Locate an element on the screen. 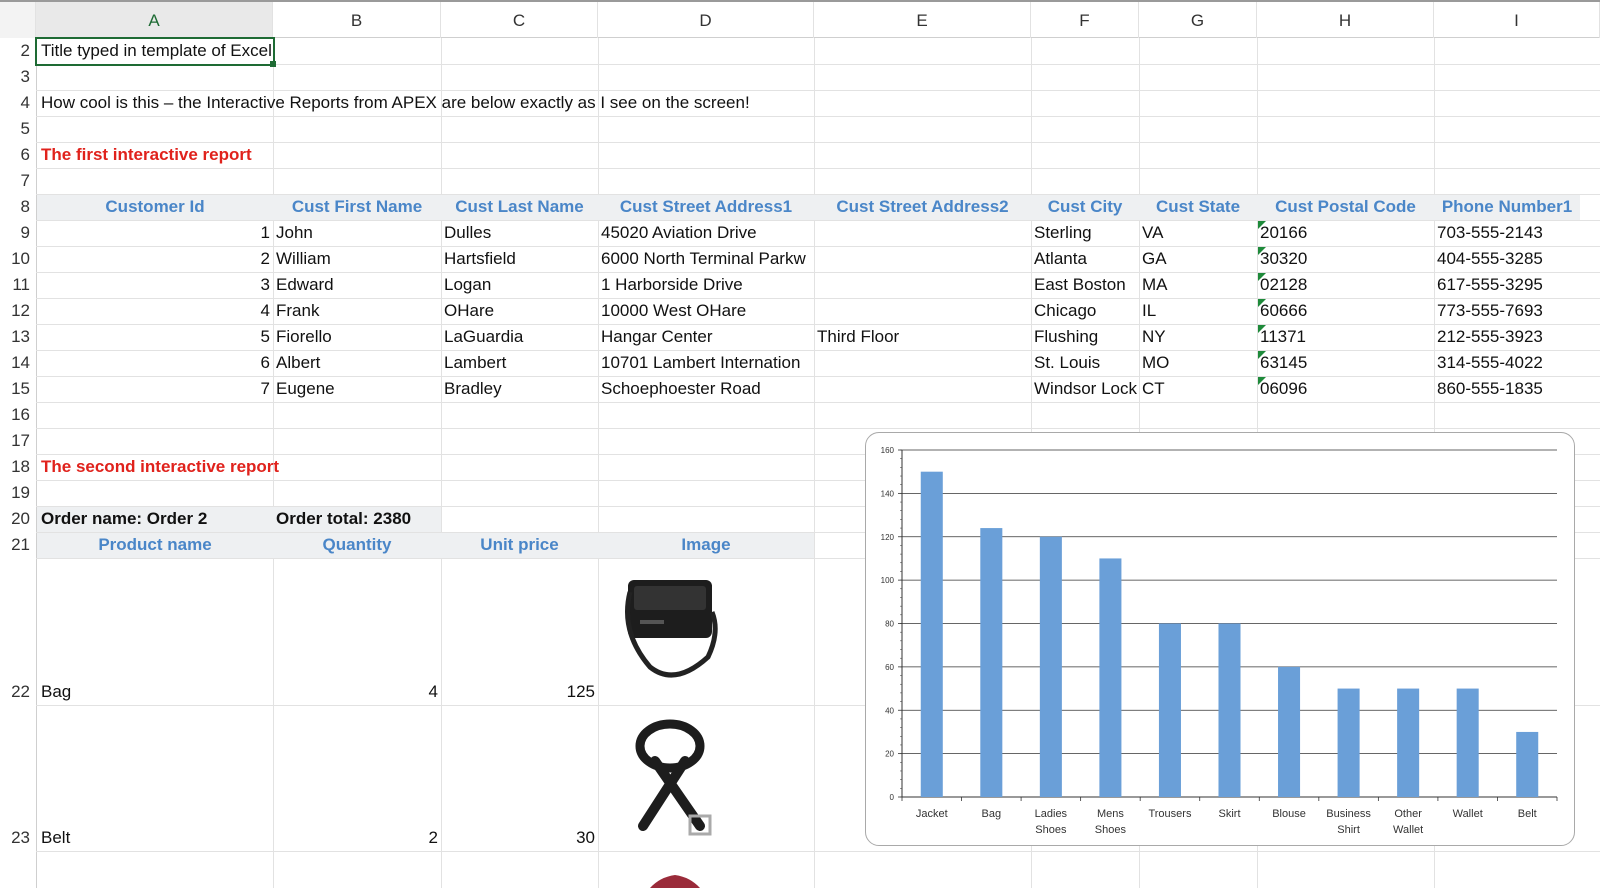  belt-image-icon is located at coordinates (675, 781).